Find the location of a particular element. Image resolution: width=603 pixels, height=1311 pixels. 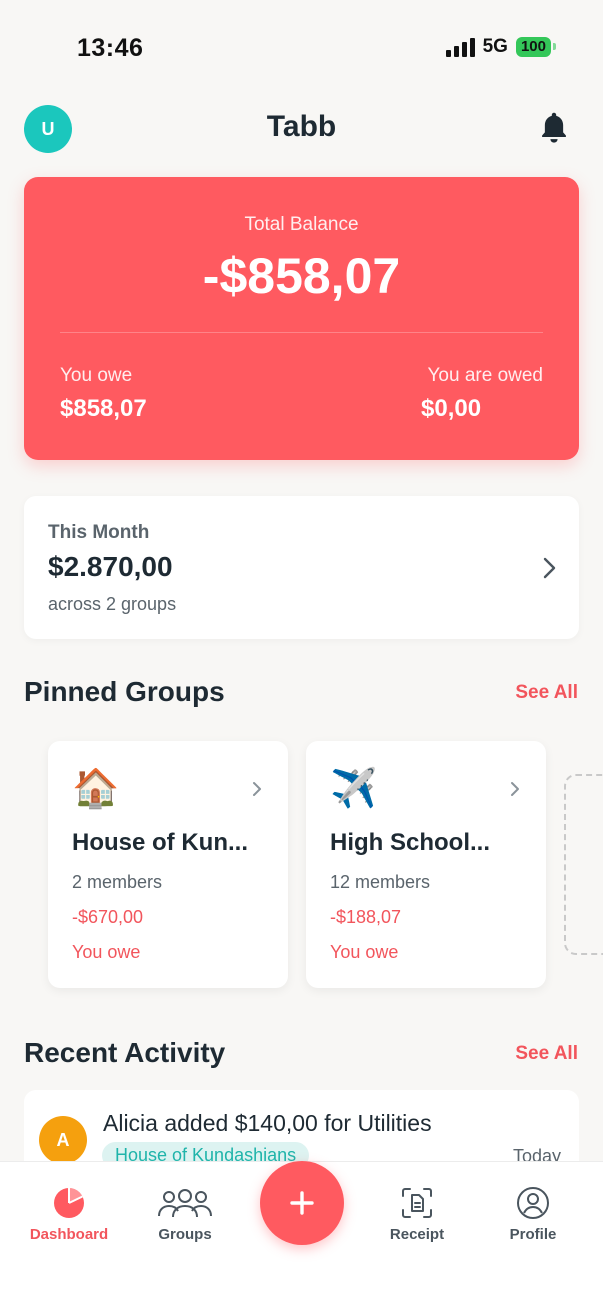

tab-dashboard: Dashboard is located at coordinates (69, 1214).